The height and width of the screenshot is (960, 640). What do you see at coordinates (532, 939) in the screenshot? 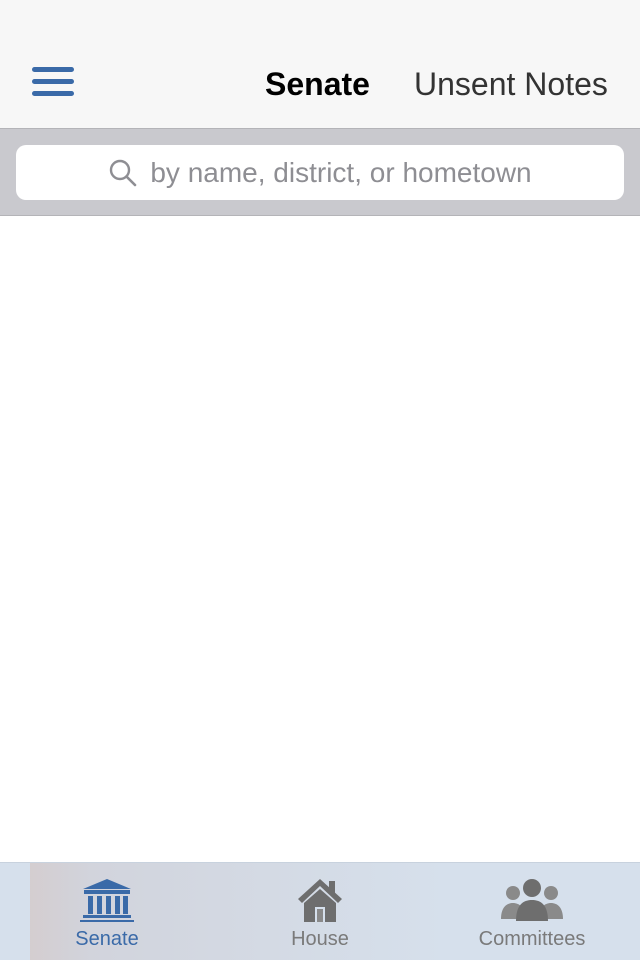
I see `tab-bar-label-committees: Committees` at bounding box center [532, 939].